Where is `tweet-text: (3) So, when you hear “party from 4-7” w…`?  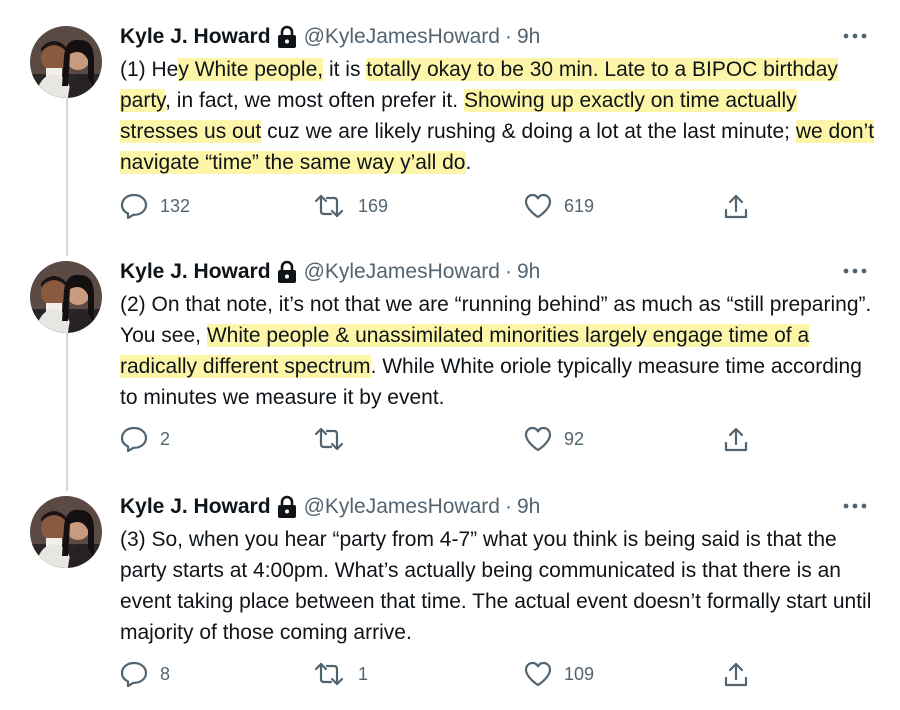 tweet-text: (3) So, when you hear “party from 4-7” w… is located at coordinates (500, 586).